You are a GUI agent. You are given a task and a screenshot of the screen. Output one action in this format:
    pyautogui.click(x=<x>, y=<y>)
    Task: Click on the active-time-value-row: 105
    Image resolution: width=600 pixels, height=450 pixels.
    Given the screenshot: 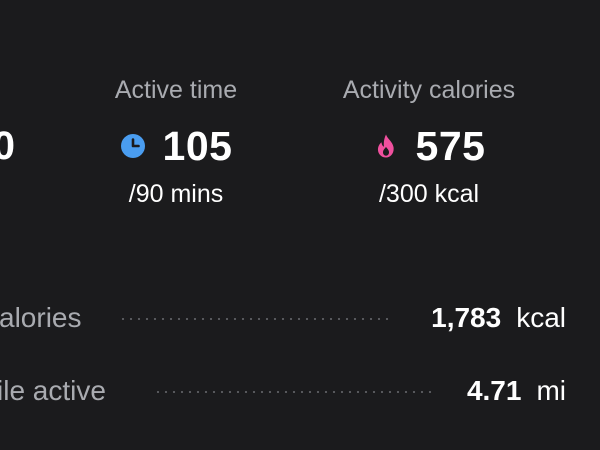 What is the action you would take?
    pyautogui.click(x=176, y=146)
    